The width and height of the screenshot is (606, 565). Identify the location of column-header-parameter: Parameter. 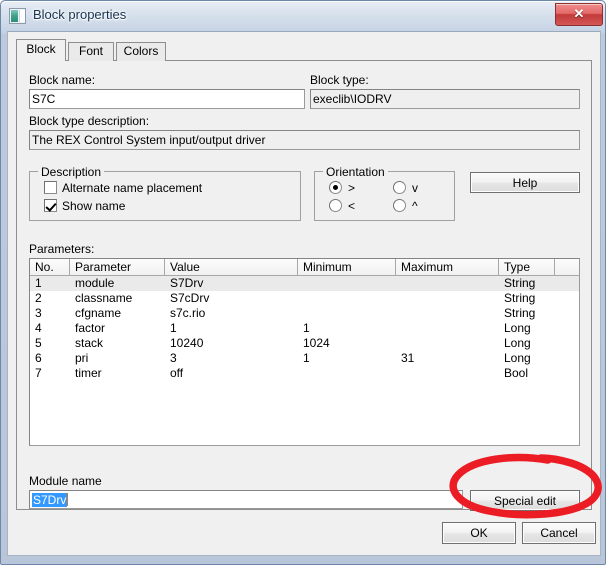
(117, 267).